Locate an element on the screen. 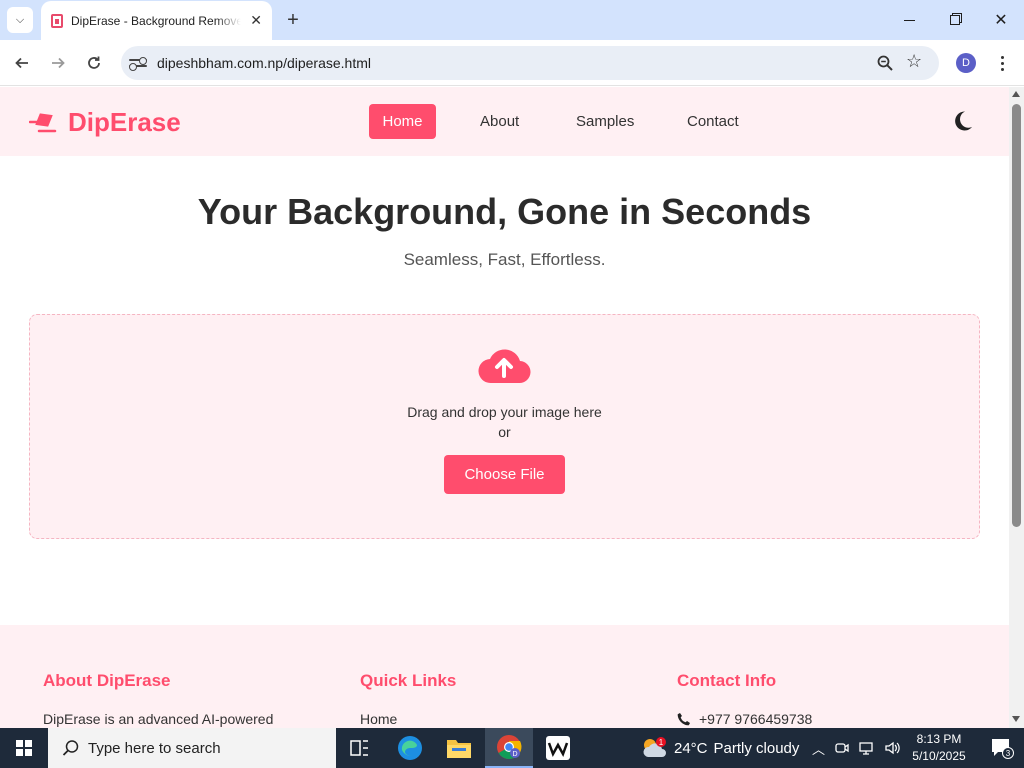 The width and height of the screenshot is (1024, 768). app-taskbar-button is located at coordinates (558, 748).